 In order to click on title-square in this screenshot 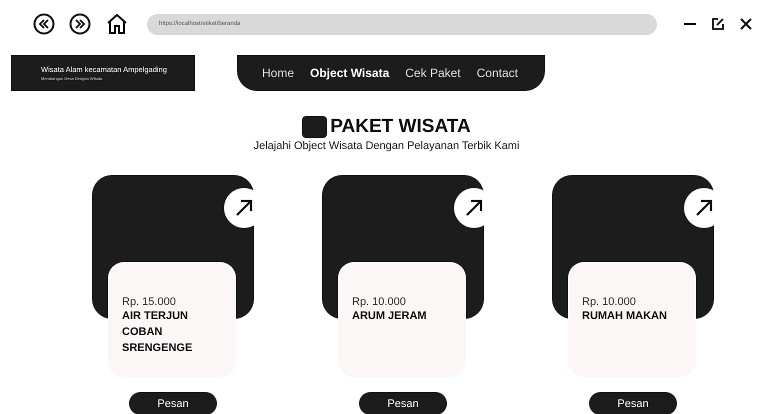, I will do `click(315, 127)`.